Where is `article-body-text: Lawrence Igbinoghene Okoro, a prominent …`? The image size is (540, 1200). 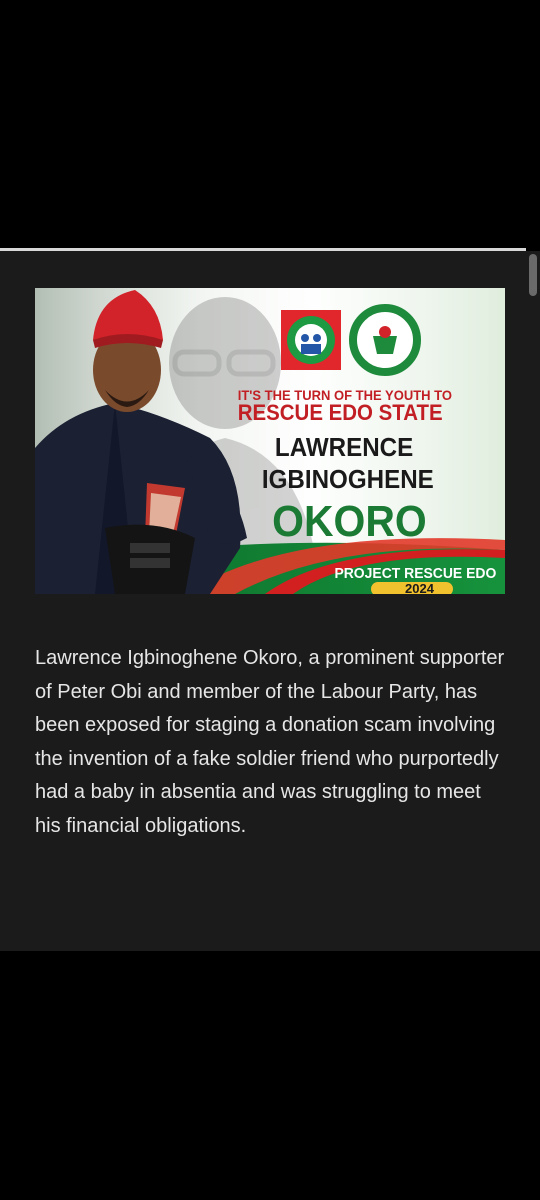 article-body-text: Lawrence Igbinoghene Okoro, a prominent … is located at coordinates (270, 742).